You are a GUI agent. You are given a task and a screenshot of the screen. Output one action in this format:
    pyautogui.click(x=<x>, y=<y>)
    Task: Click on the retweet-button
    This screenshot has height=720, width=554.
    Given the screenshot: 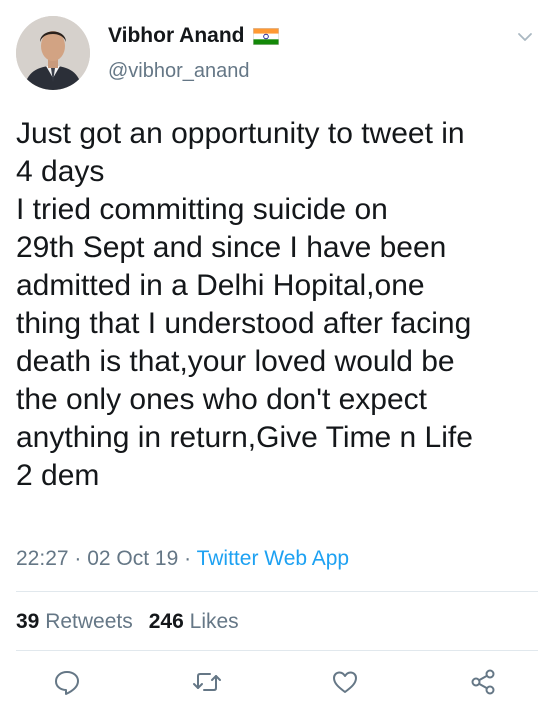 What is the action you would take?
    pyautogui.click(x=207, y=682)
    